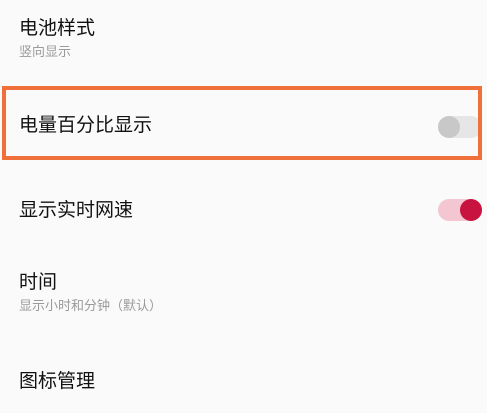 The width and height of the screenshot is (487, 413). I want to click on battery-style-title: 电池样式, so click(57, 28).